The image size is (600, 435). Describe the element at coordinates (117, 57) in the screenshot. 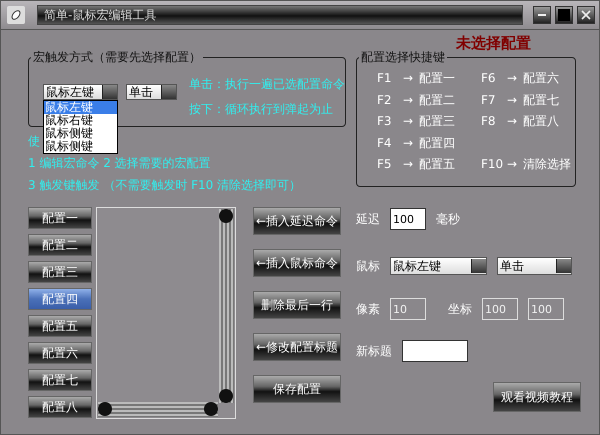

I see `group-title: 宏触发方式（需要先选择配置）` at that location.